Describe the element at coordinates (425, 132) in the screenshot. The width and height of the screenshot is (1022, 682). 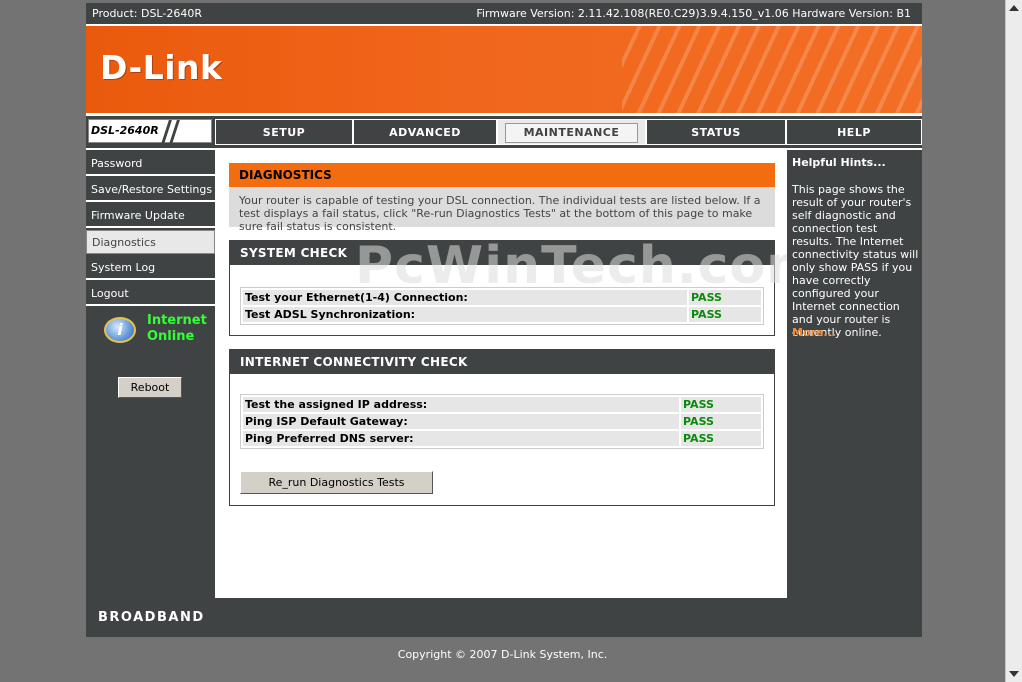
I see `tab-advanced: ADVANCED` at that location.